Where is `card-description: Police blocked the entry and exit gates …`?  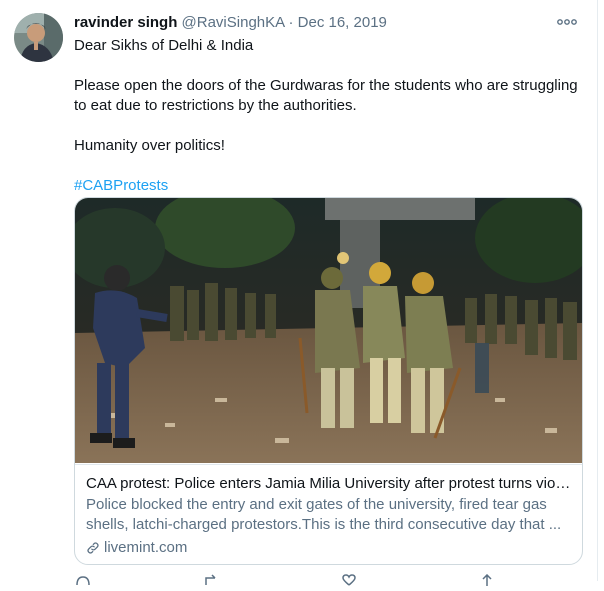
card-description: Police blocked the entry and exit gates … is located at coordinates (324, 514).